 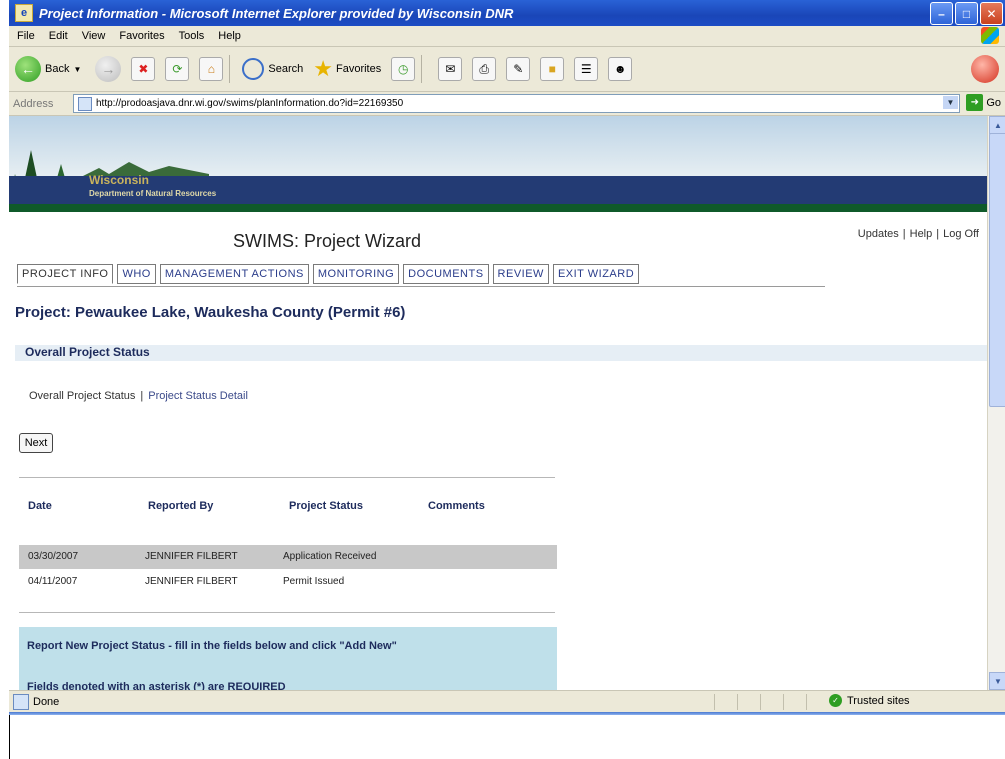 I want to click on header-comments: Comments, so click(x=456, y=506).